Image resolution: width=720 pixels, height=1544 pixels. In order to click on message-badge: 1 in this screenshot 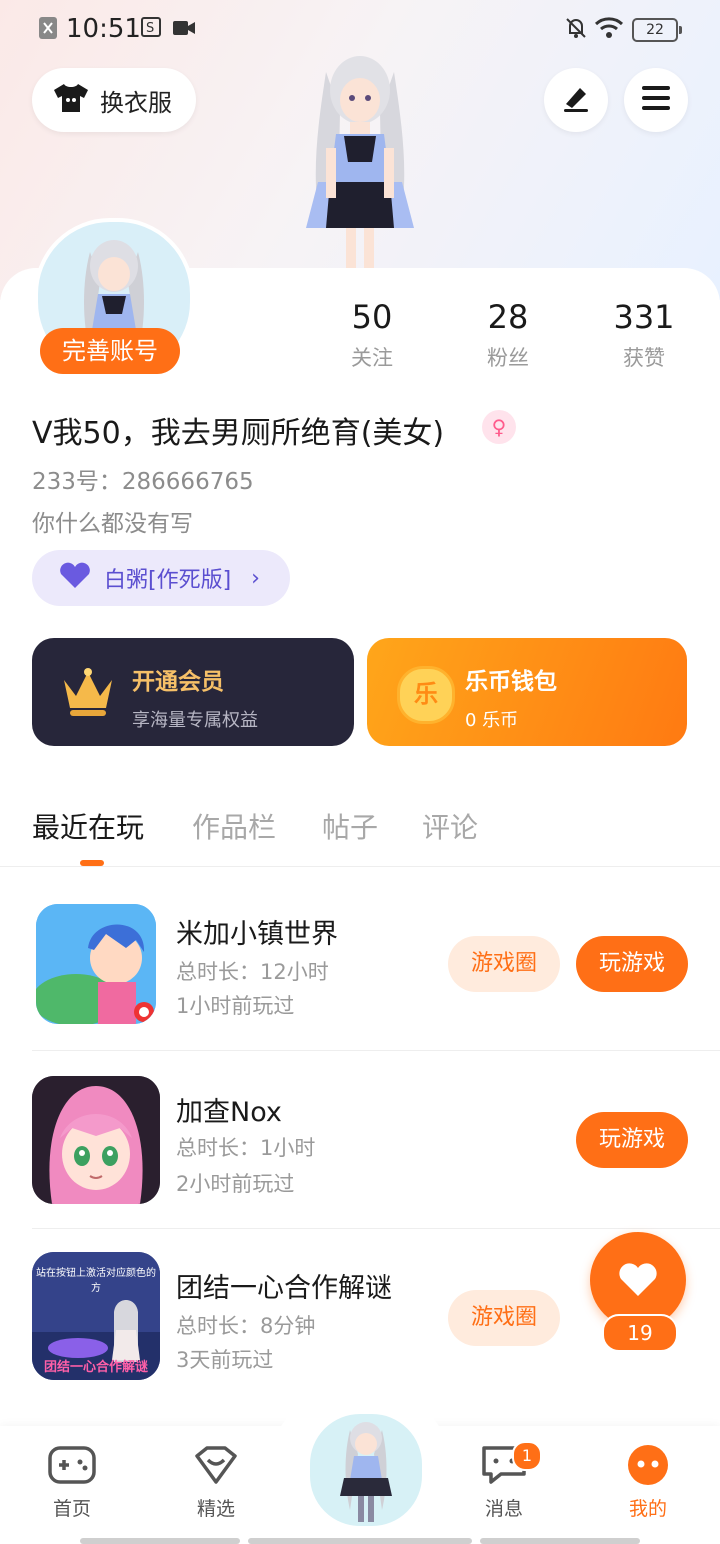, I will do `click(527, 1456)`.